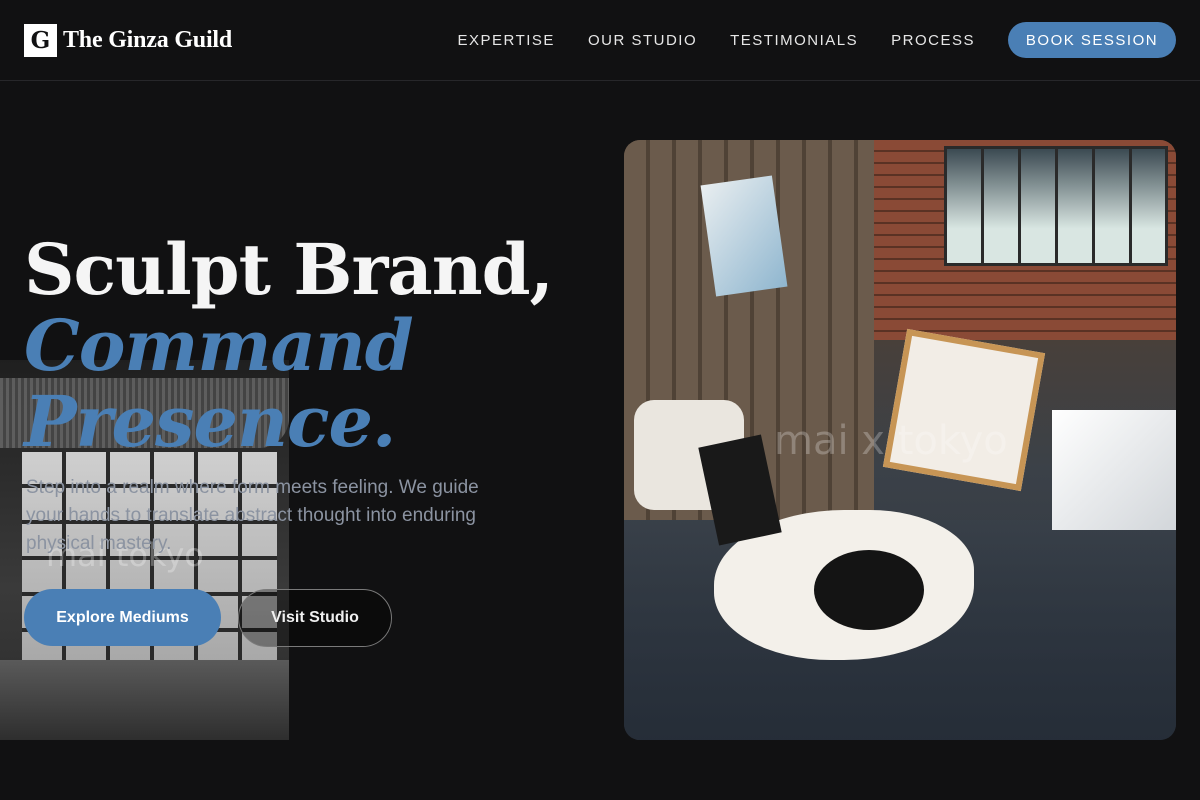  Describe the element at coordinates (1092, 40) in the screenshot. I see `book-session-button: BOOK SESSION` at that location.